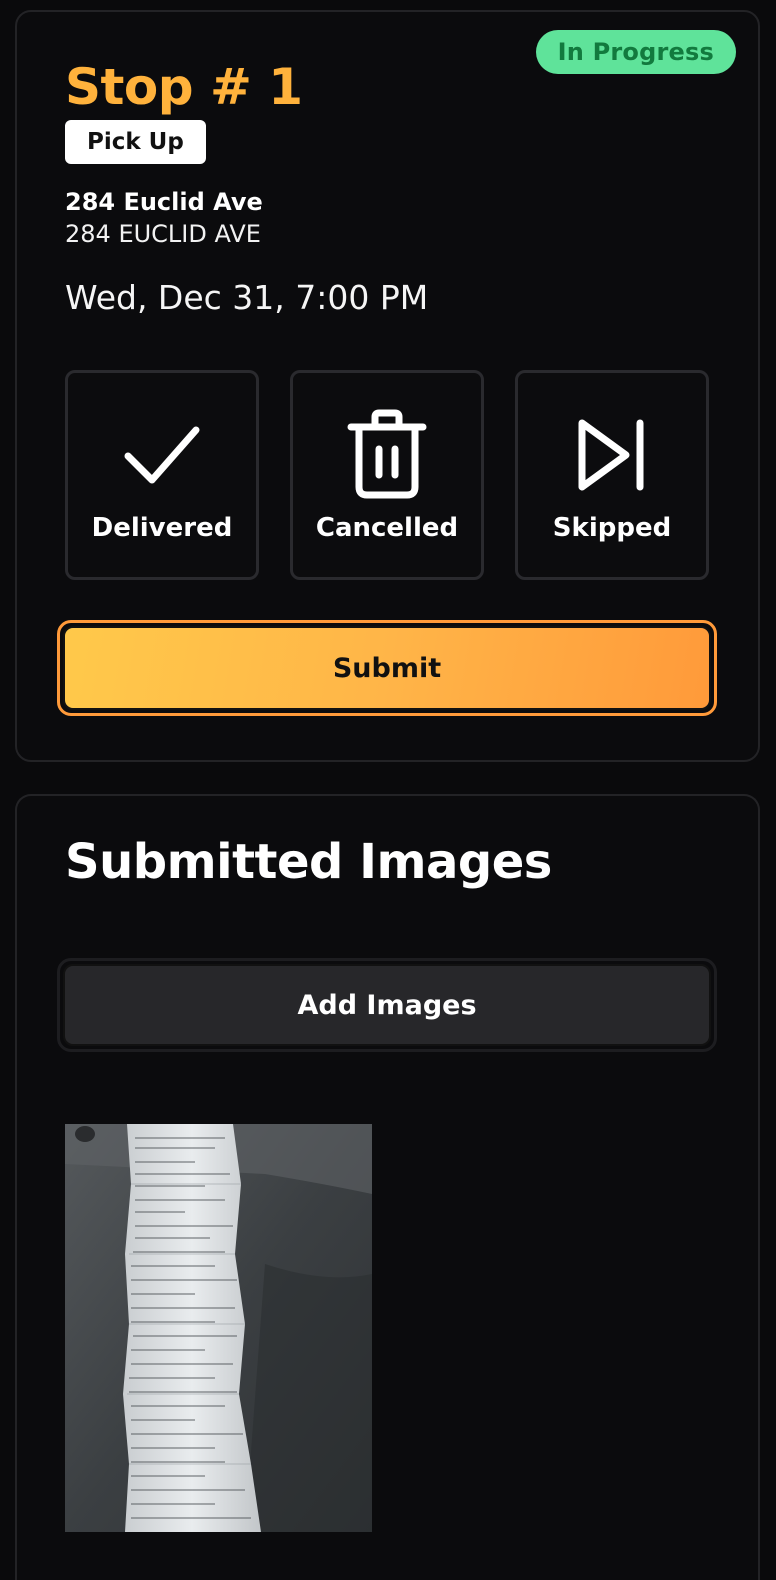 Image resolution: width=776 pixels, height=1580 pixels. Describe the element at coordinates (387, 455) in the screenshot. I see `trash-icon` at that location.